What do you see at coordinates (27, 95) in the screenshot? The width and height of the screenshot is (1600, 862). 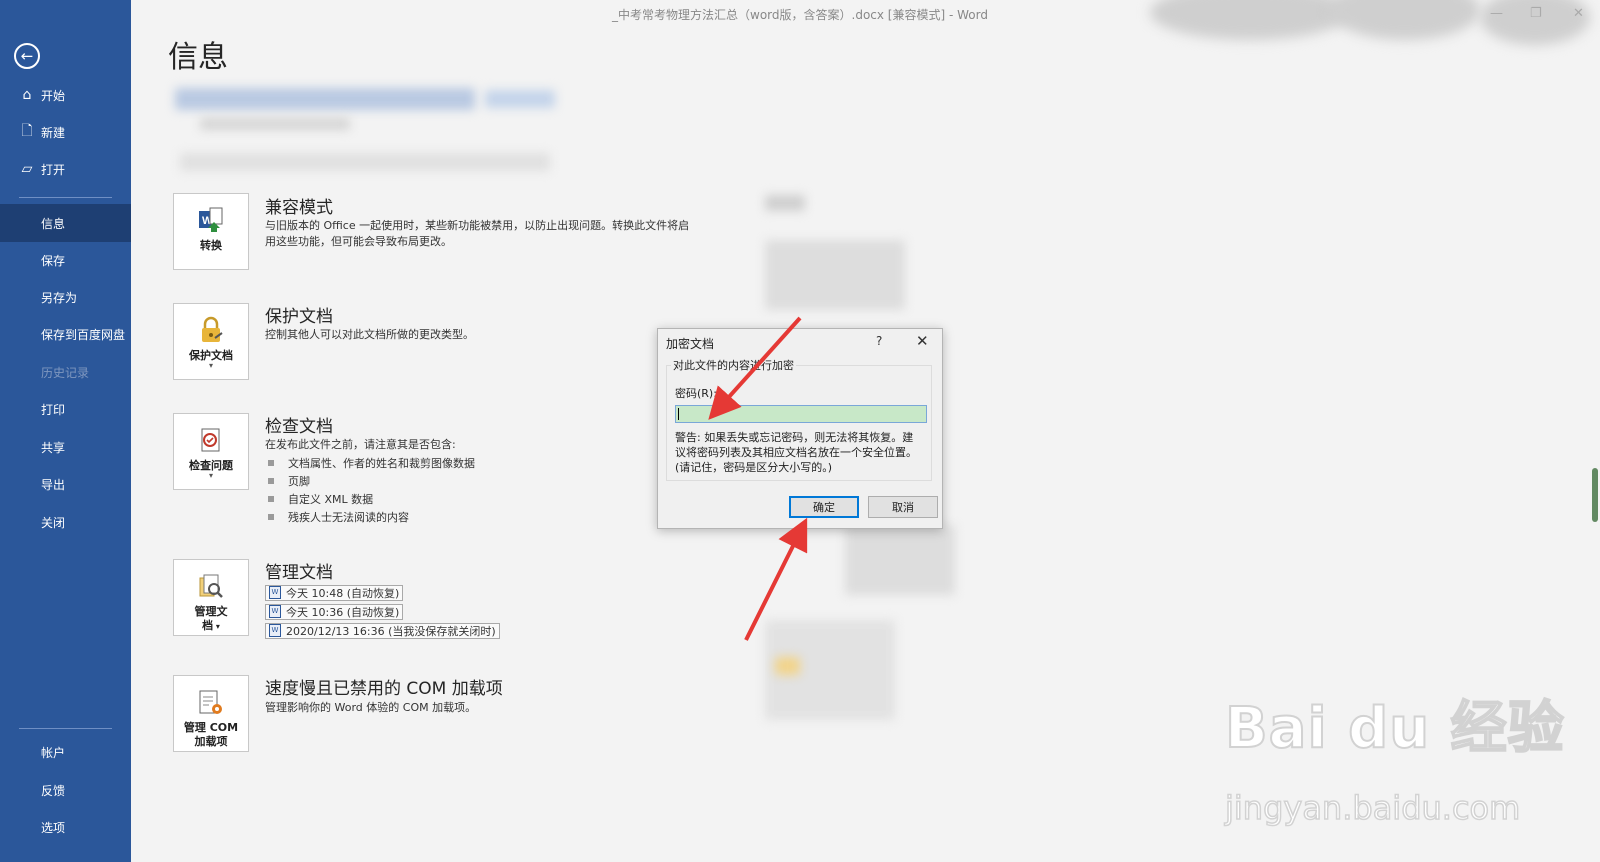 I see `home-icon: ⌂` at bounding box center [27, 95].